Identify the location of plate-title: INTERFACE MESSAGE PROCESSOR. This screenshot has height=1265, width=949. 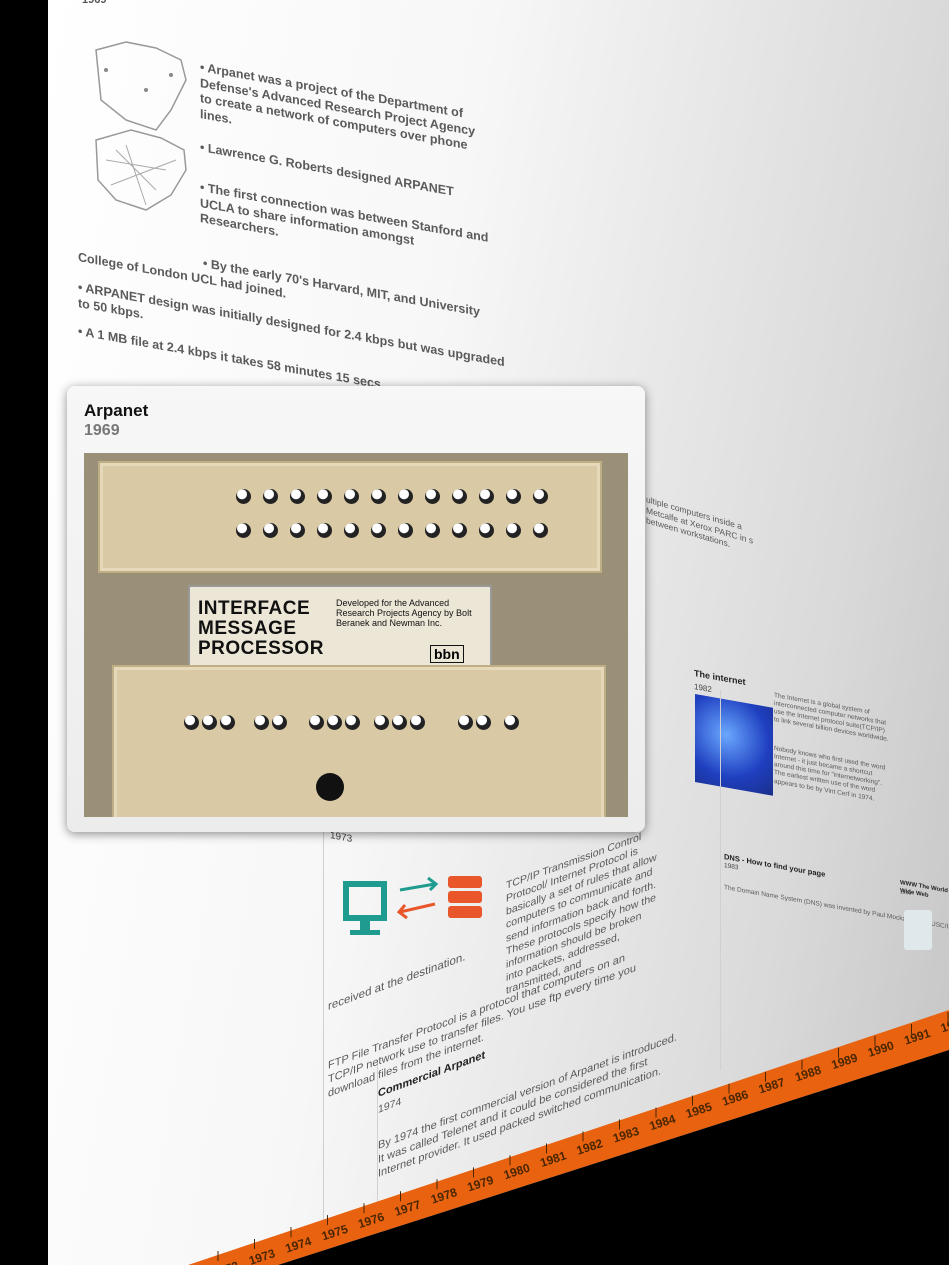
(261, 628).